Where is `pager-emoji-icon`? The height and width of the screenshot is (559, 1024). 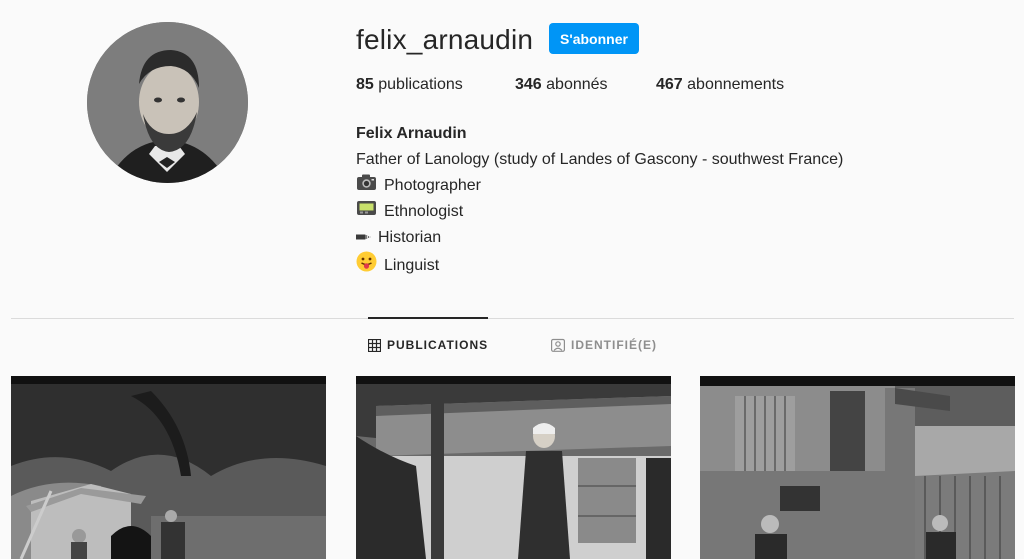
pager-emoji-icon is located at coordinates (366, 212).